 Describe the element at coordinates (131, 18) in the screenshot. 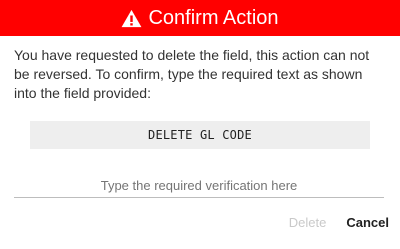

I see `warning-icon` at that location.